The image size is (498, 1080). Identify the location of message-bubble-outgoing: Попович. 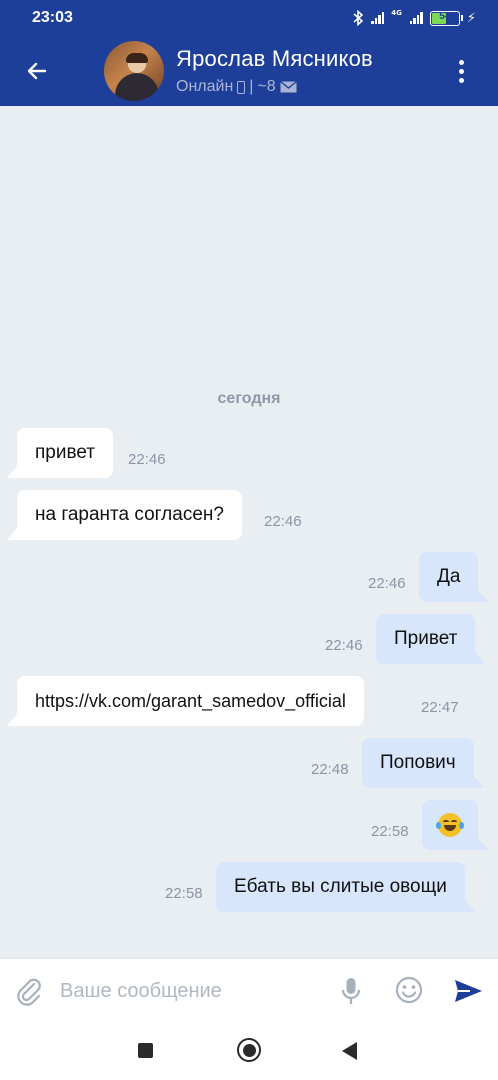
(423, 763).